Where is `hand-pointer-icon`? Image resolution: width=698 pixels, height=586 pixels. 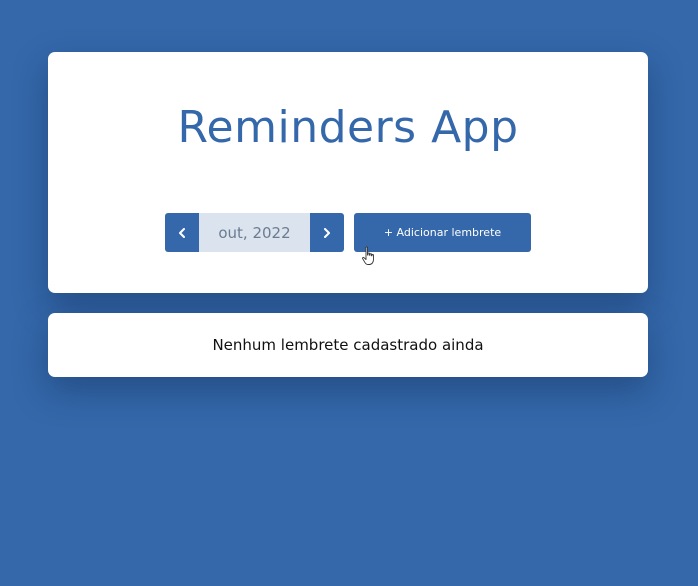 hand-pointer-icon is located at coordinates (368, 255).